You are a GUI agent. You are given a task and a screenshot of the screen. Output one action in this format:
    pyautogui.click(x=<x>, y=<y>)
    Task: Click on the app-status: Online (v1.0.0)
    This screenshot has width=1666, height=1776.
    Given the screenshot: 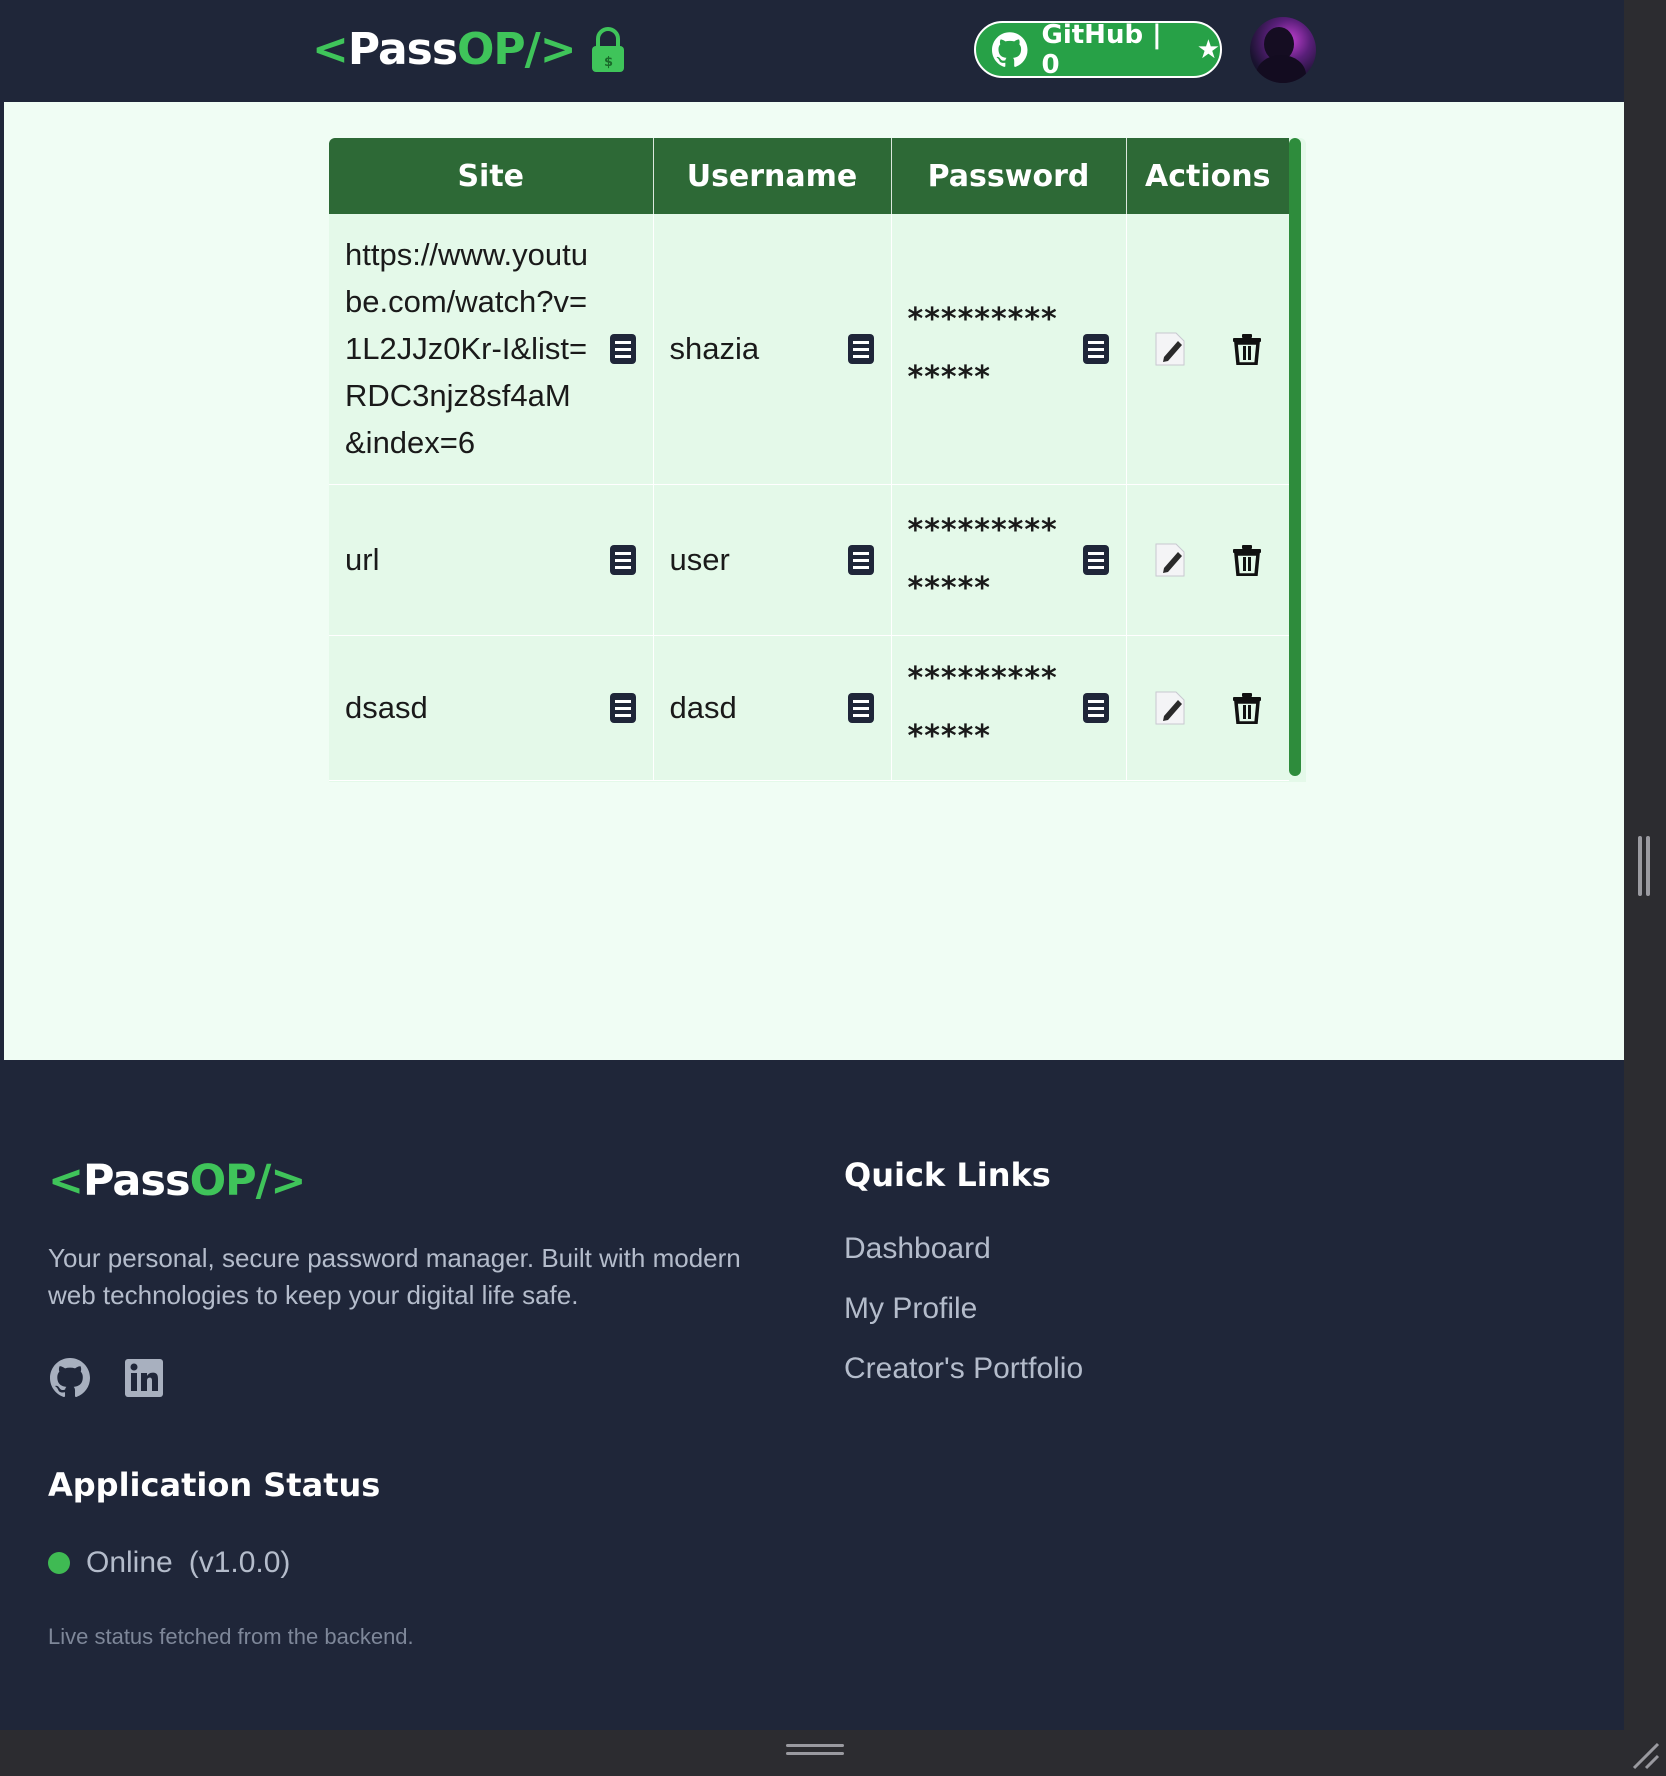 What is the action you would take?
    pyautogui.click(x=169, y=1563)
    